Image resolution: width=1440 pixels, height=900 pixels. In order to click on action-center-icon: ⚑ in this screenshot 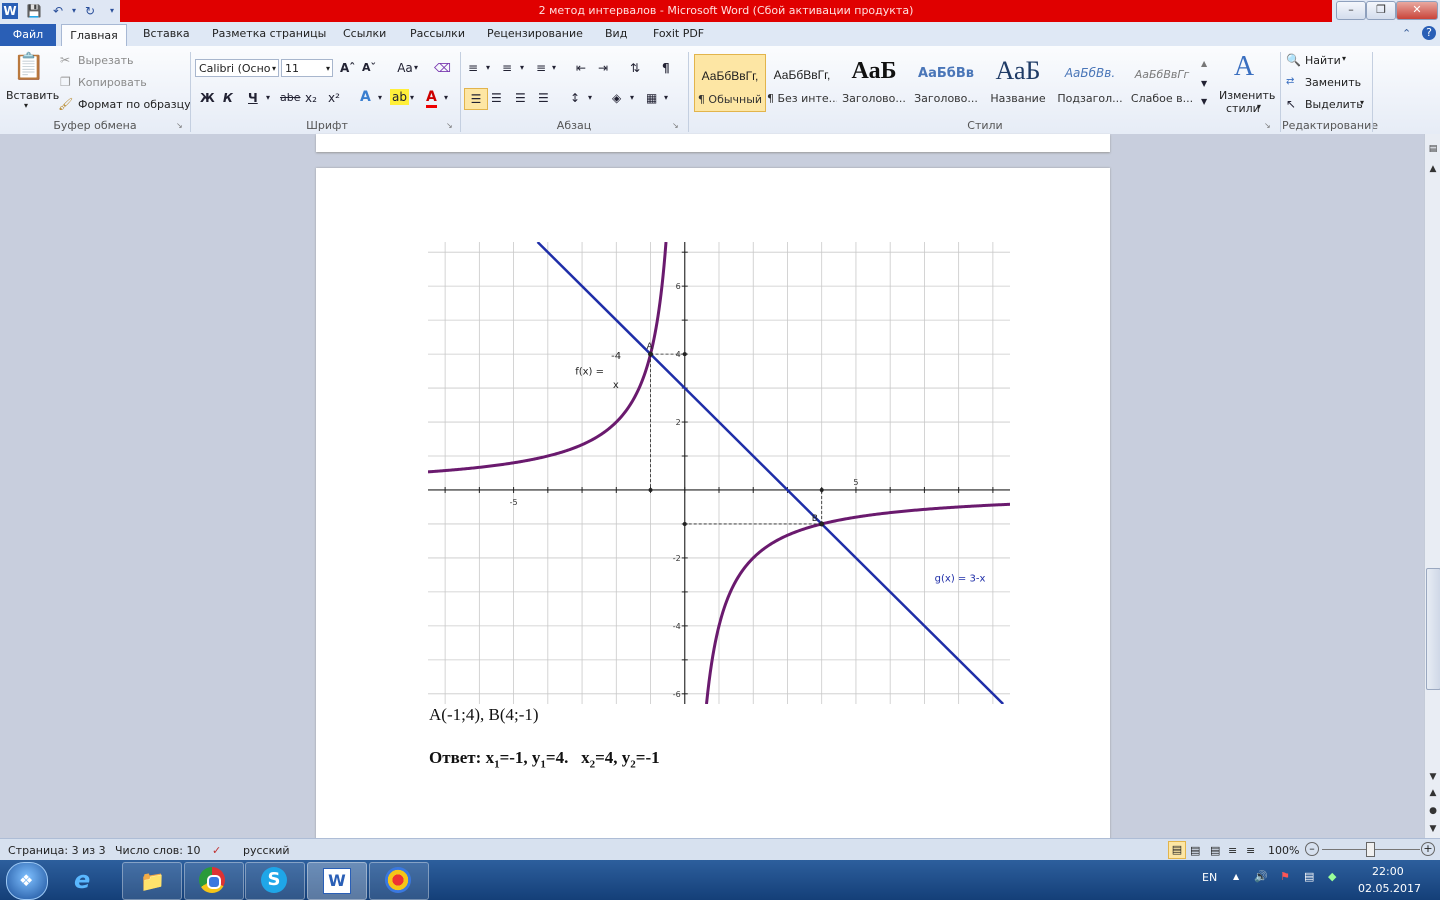, I will do `click(1285, 876)`.